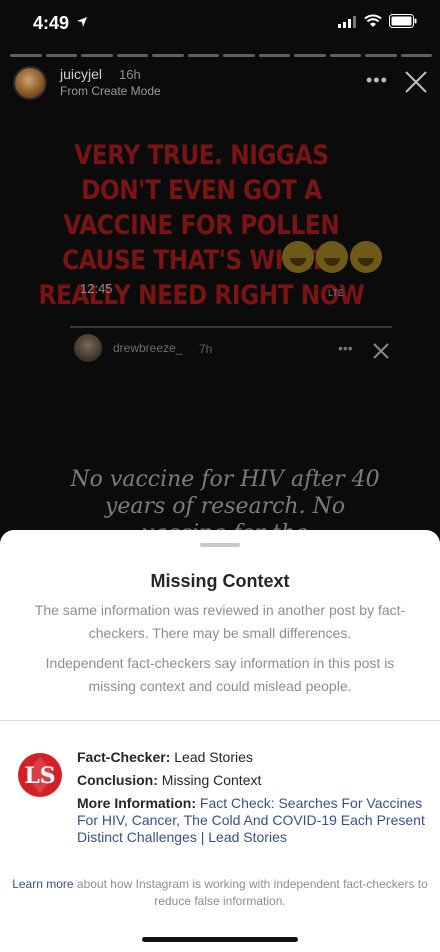 The width and height of the screenshot is (440, 952). What do you see at coordinates (130, 74) in the screenshot?
I see `story-time-ago: 16h` at bounding box center [130, 74].